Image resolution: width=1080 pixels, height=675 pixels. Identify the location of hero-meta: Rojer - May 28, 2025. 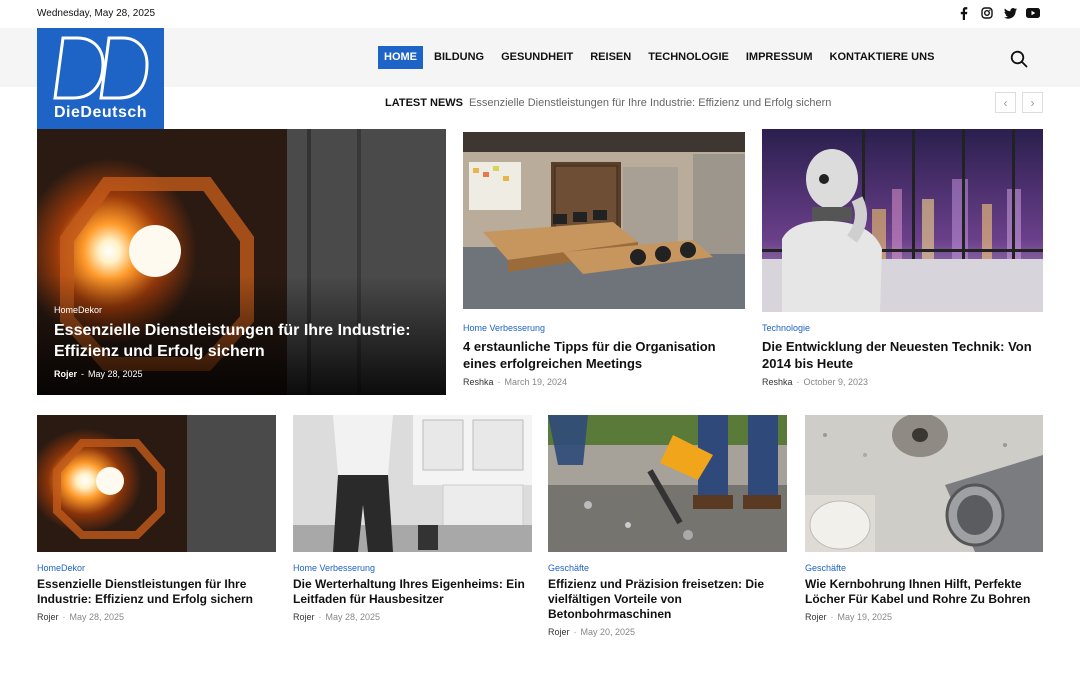
(98, 374).